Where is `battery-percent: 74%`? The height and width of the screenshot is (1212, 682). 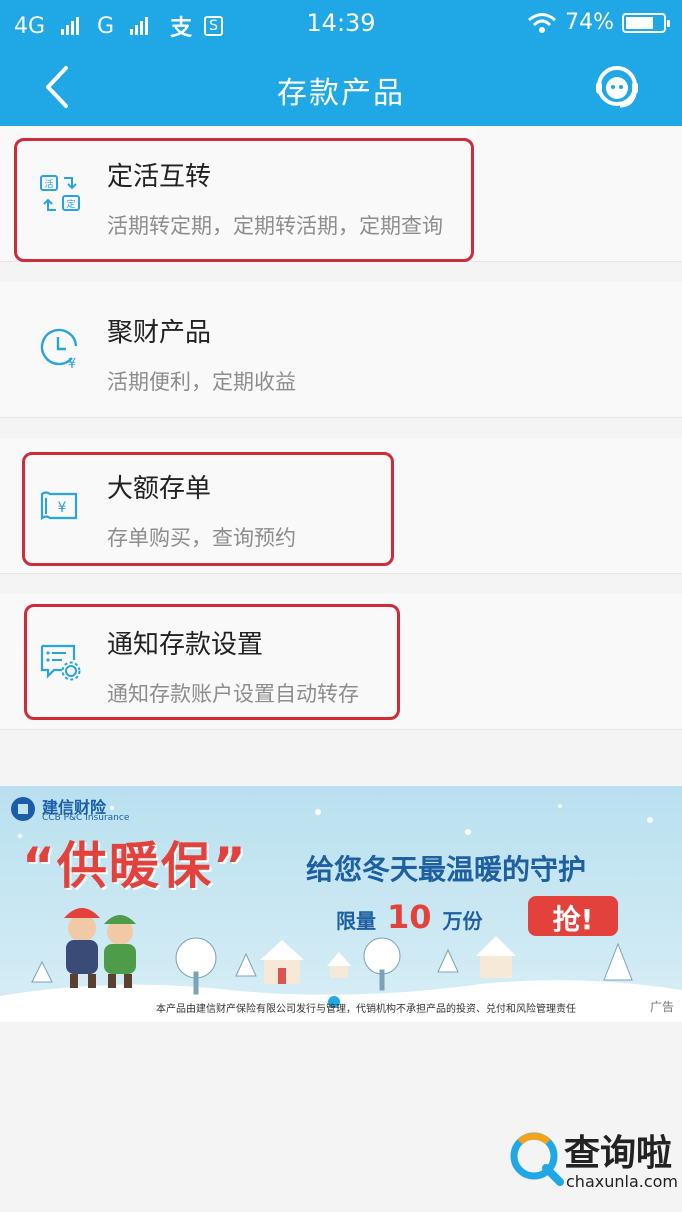 battery-percent: 74% is located at coordinates (589, 22).